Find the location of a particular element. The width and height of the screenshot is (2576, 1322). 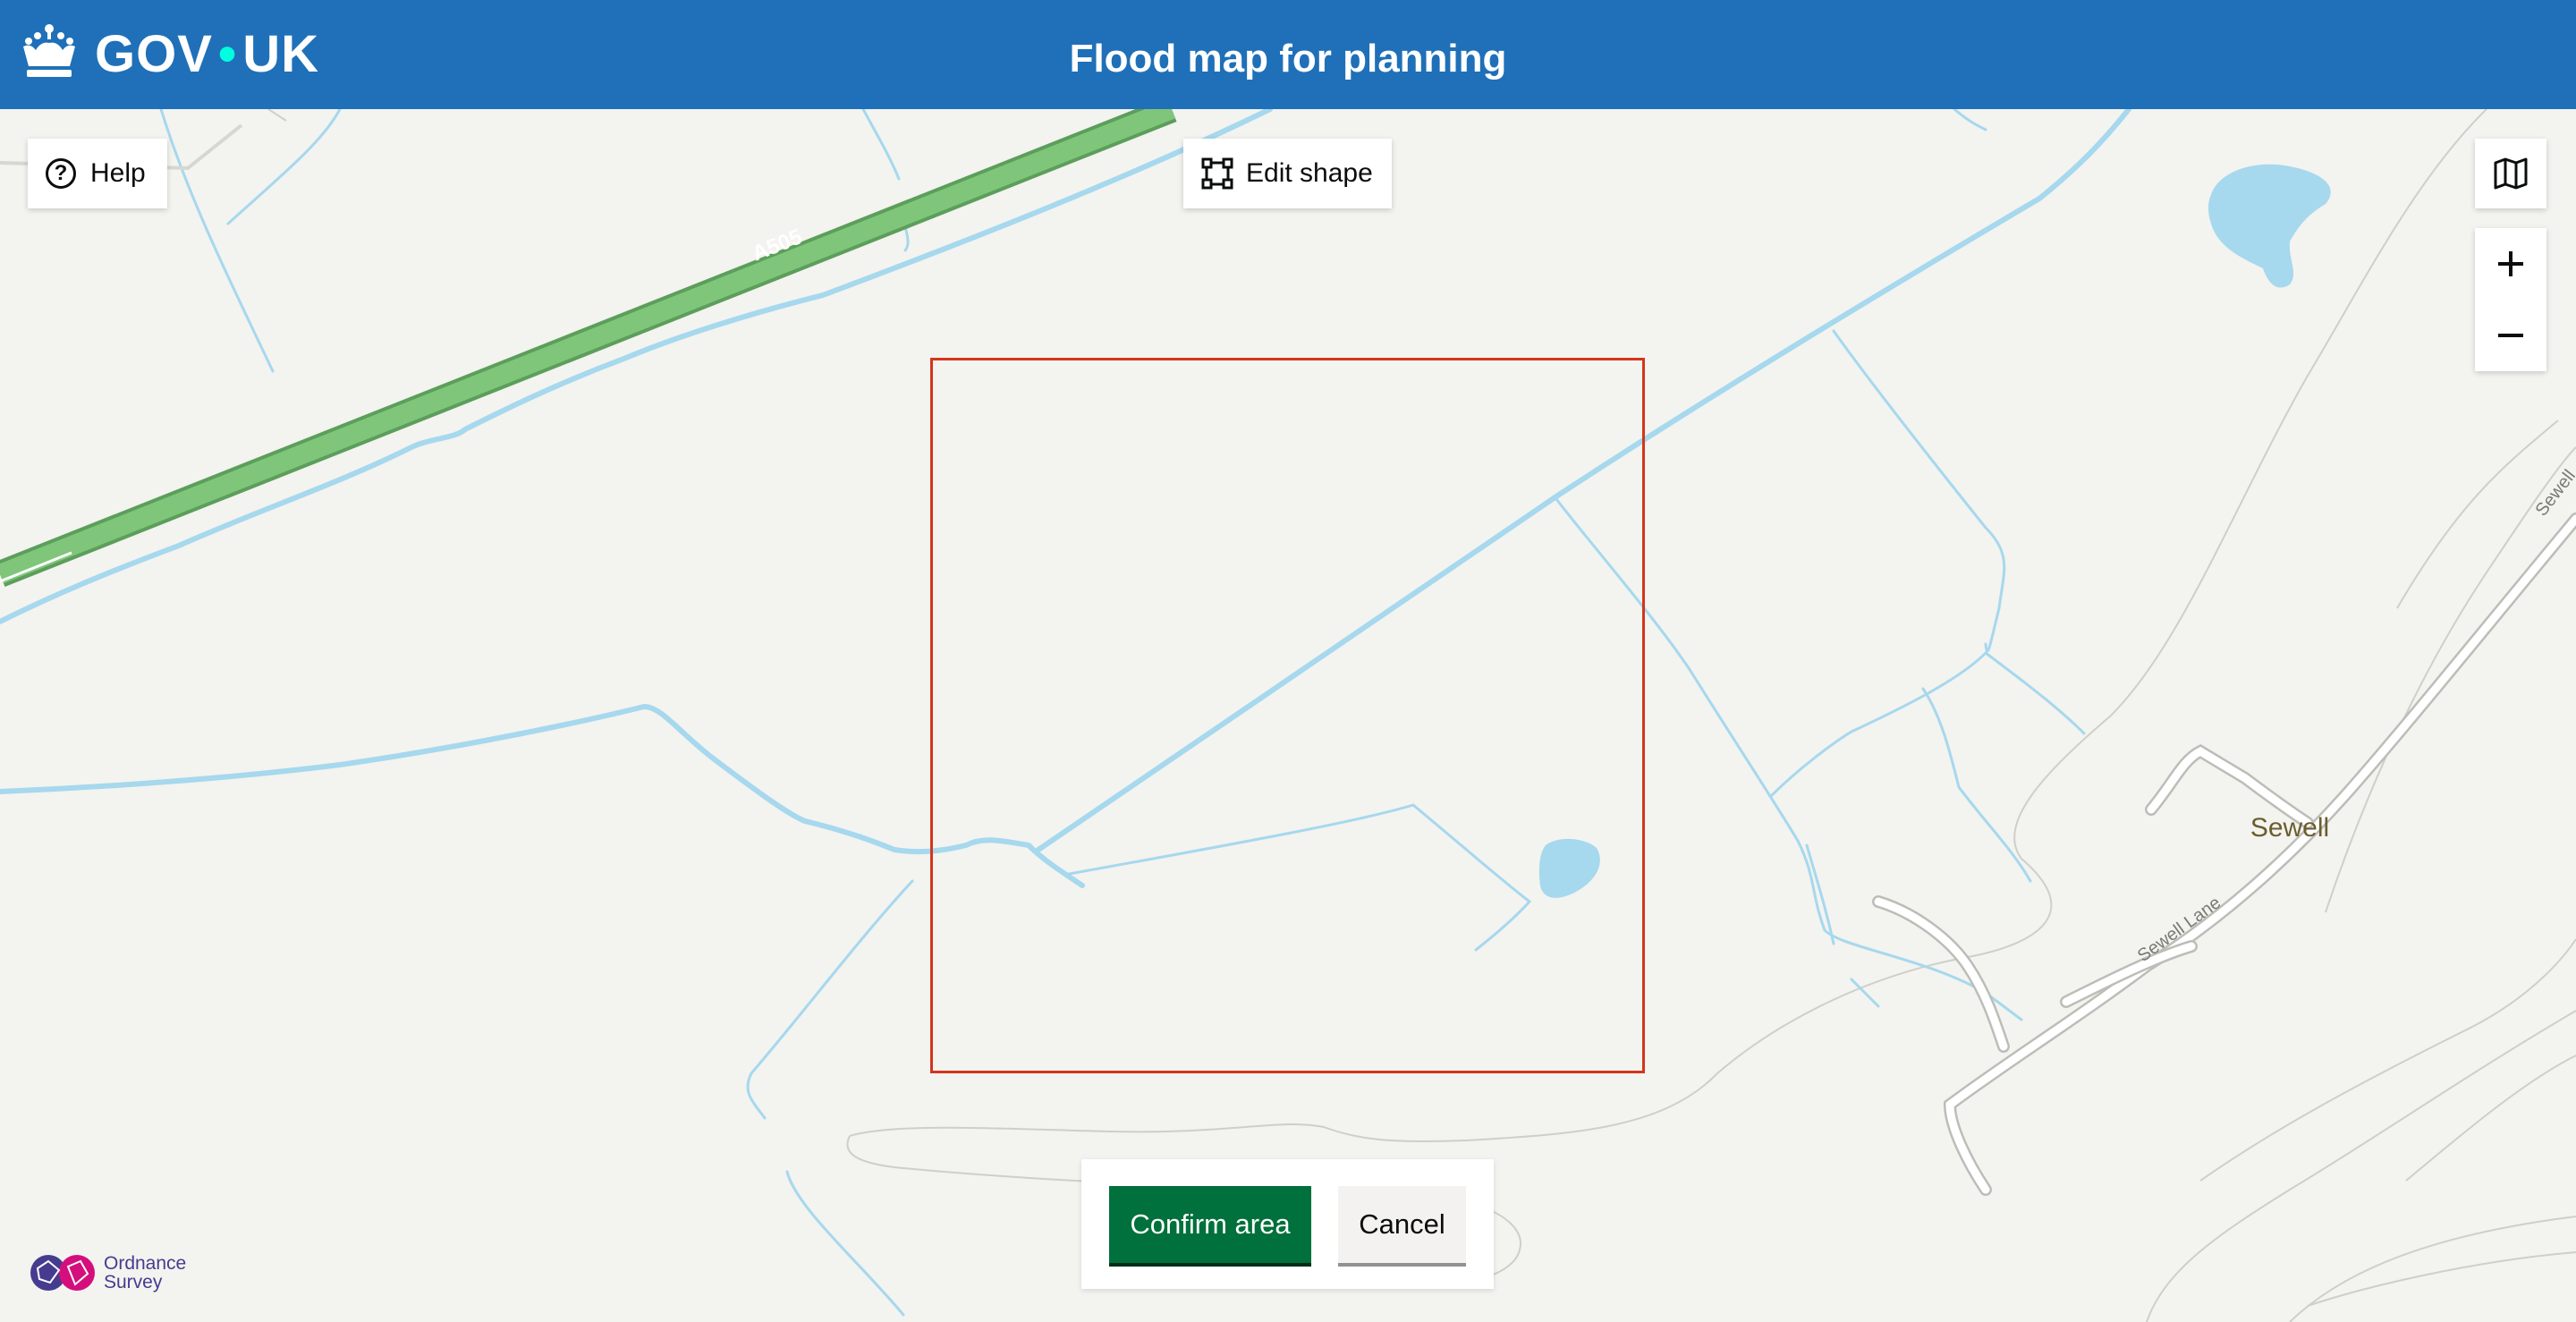

zoom-out-button is located at coordinates (2510, 335).